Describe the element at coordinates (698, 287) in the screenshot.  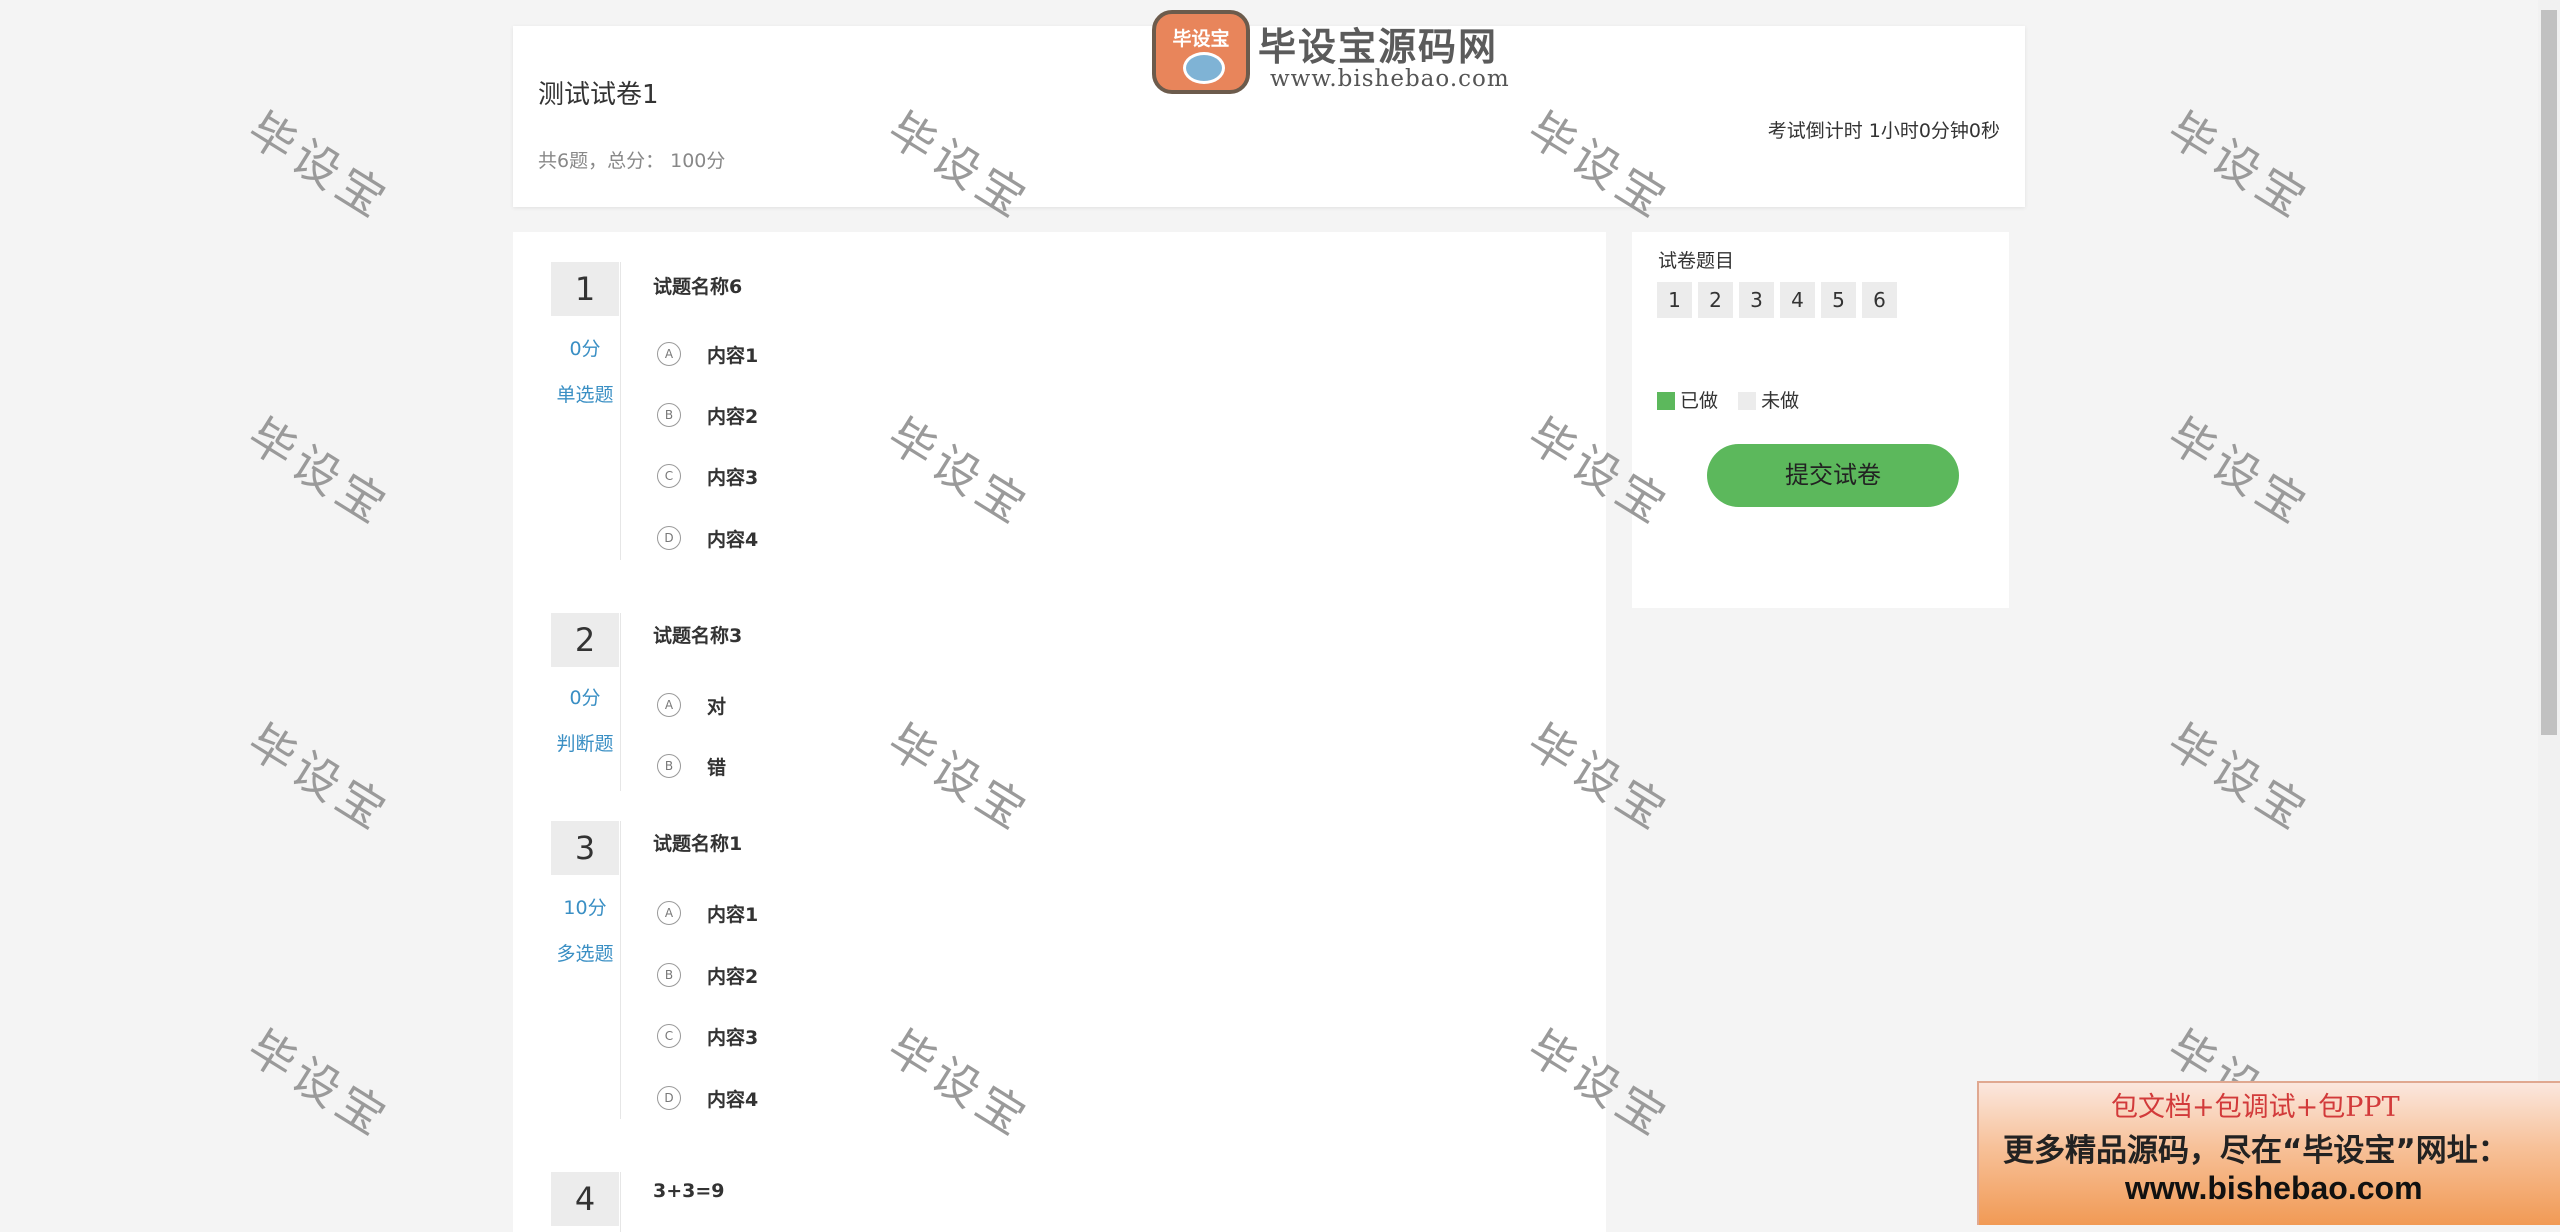
I see `question-title: 试题名称6` at that location.